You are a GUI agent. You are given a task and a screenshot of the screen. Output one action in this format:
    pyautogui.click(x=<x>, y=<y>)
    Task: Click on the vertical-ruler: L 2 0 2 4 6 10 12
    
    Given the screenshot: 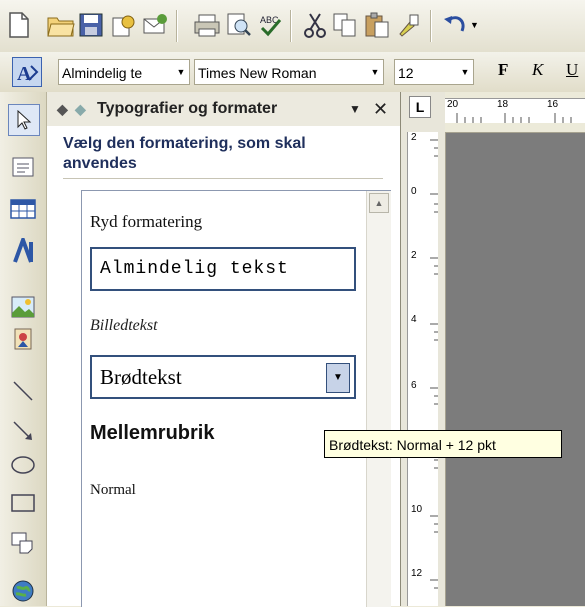 What is the action you would take?
    pyautogui.click(x=423, y=349)
    